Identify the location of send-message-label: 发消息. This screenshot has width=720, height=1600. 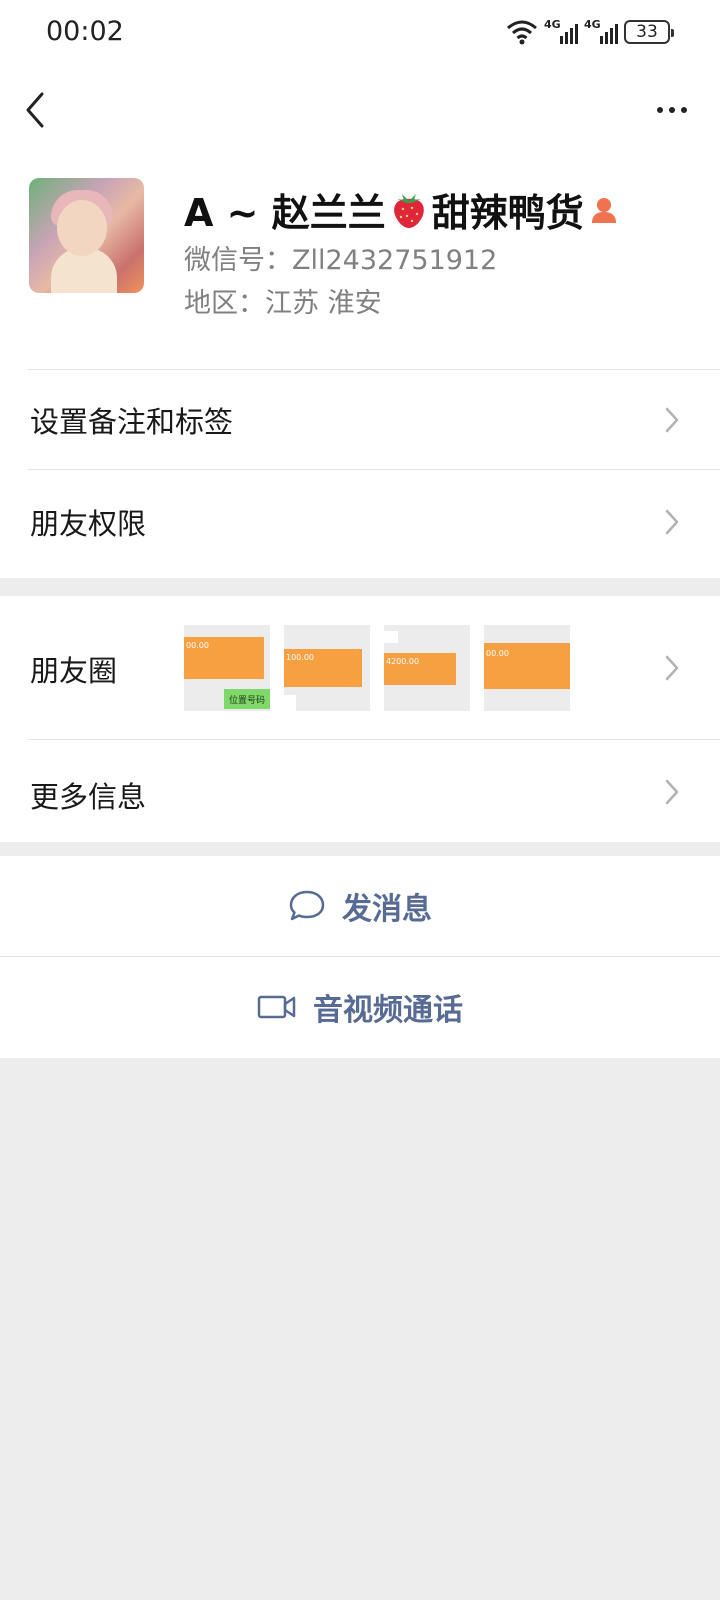
(387, 909).